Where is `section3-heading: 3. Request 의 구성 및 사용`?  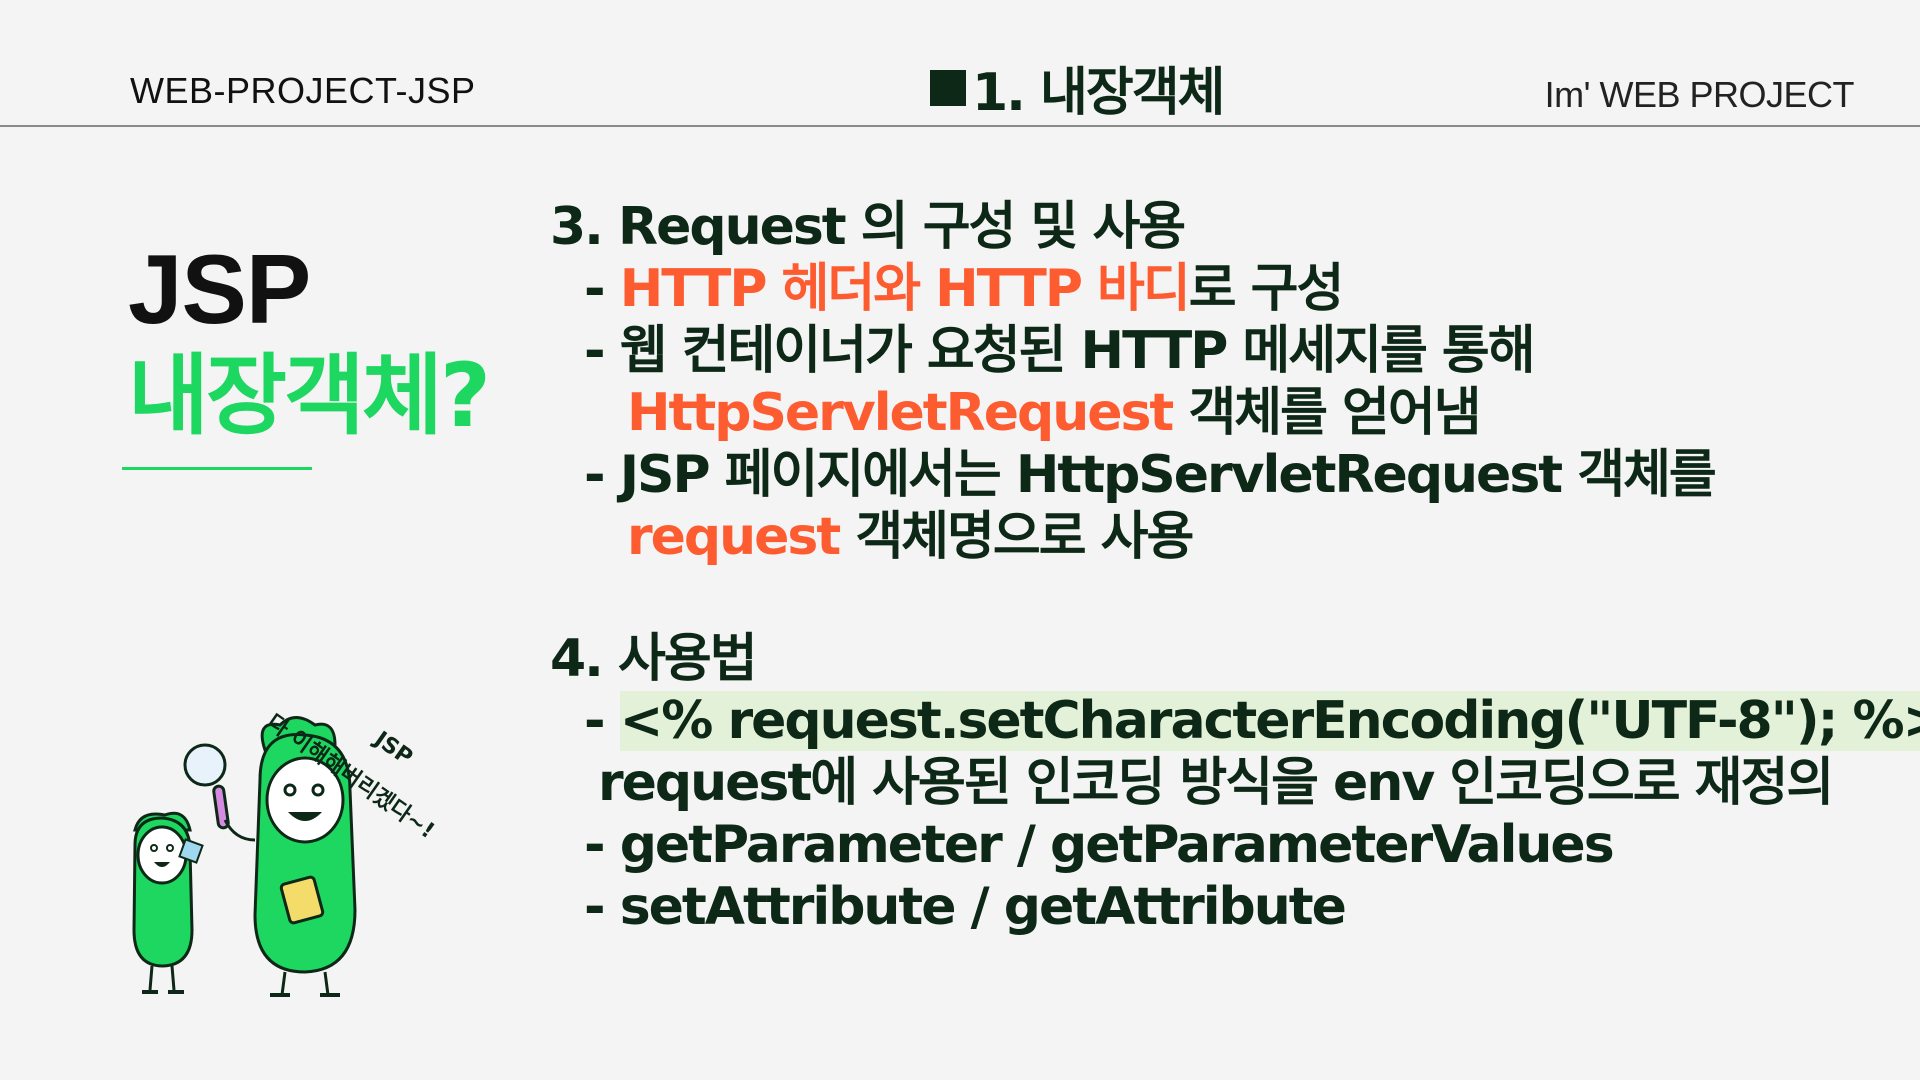
section3-heading: 3. Request 의 구성 및 사용 is located at coordinates (868, 227).